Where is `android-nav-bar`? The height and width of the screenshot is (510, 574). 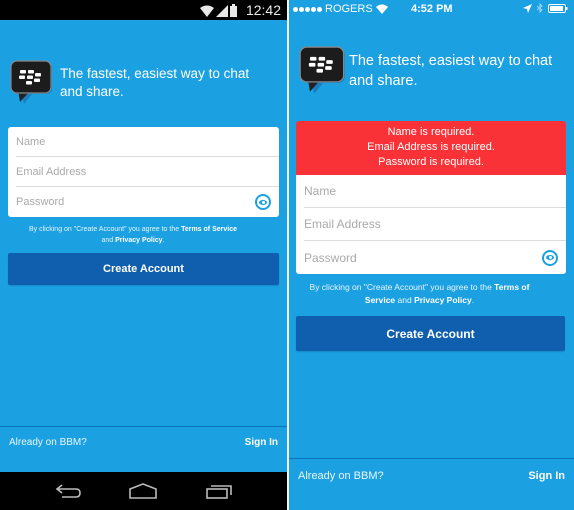
android-nav-bar is located at coordinates (143, 491).